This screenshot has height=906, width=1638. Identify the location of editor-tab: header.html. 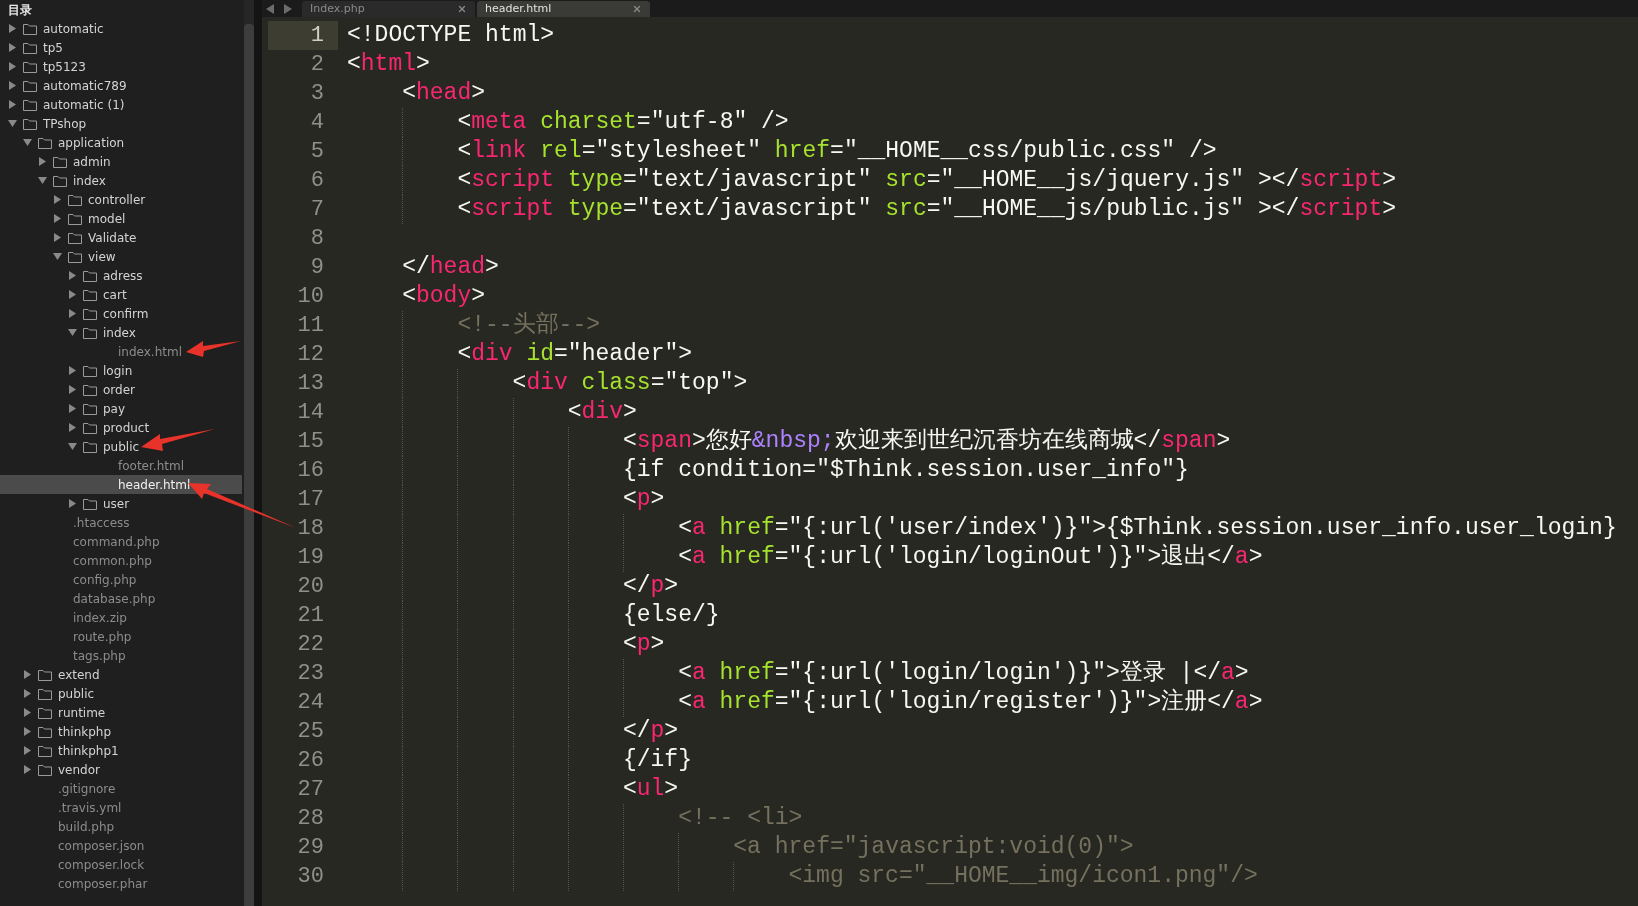
(563, 9).